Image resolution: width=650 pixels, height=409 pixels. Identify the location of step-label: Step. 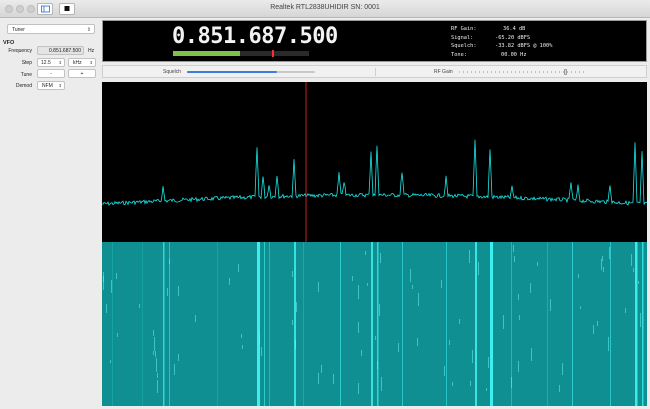
(26, 63).